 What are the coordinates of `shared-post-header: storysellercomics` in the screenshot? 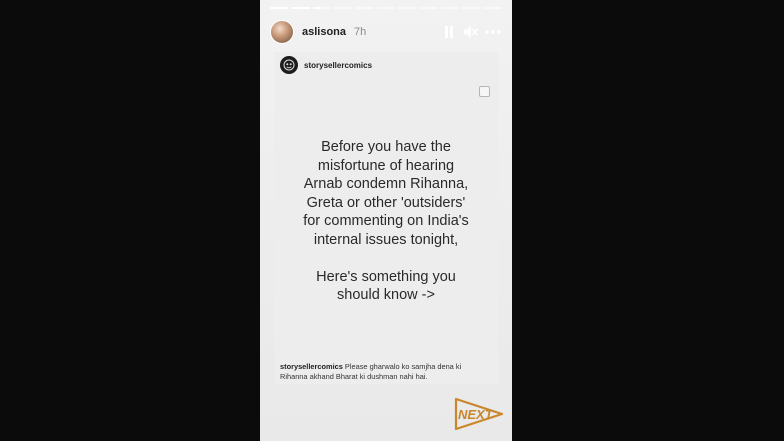 It's located at (326, 65).